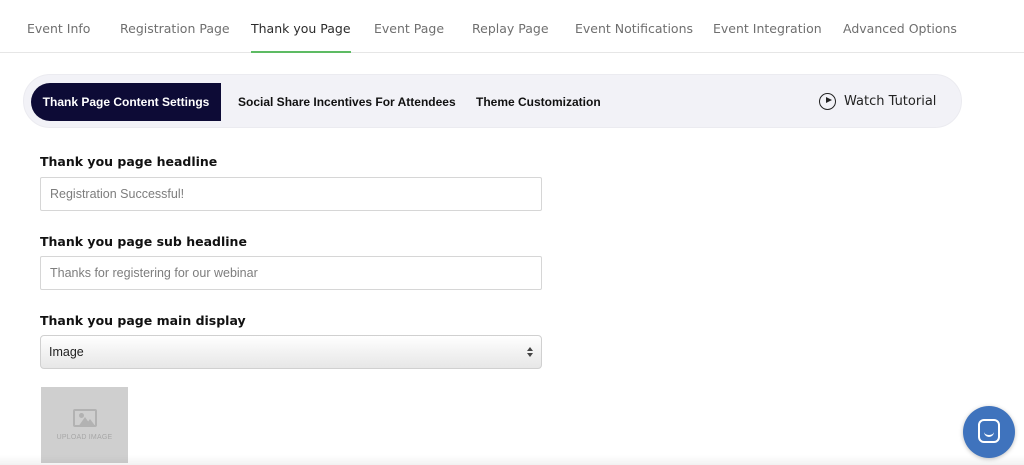 The width and height of the screenshot is (1024, 465). I want to click on headline-input, so click(291, 194).